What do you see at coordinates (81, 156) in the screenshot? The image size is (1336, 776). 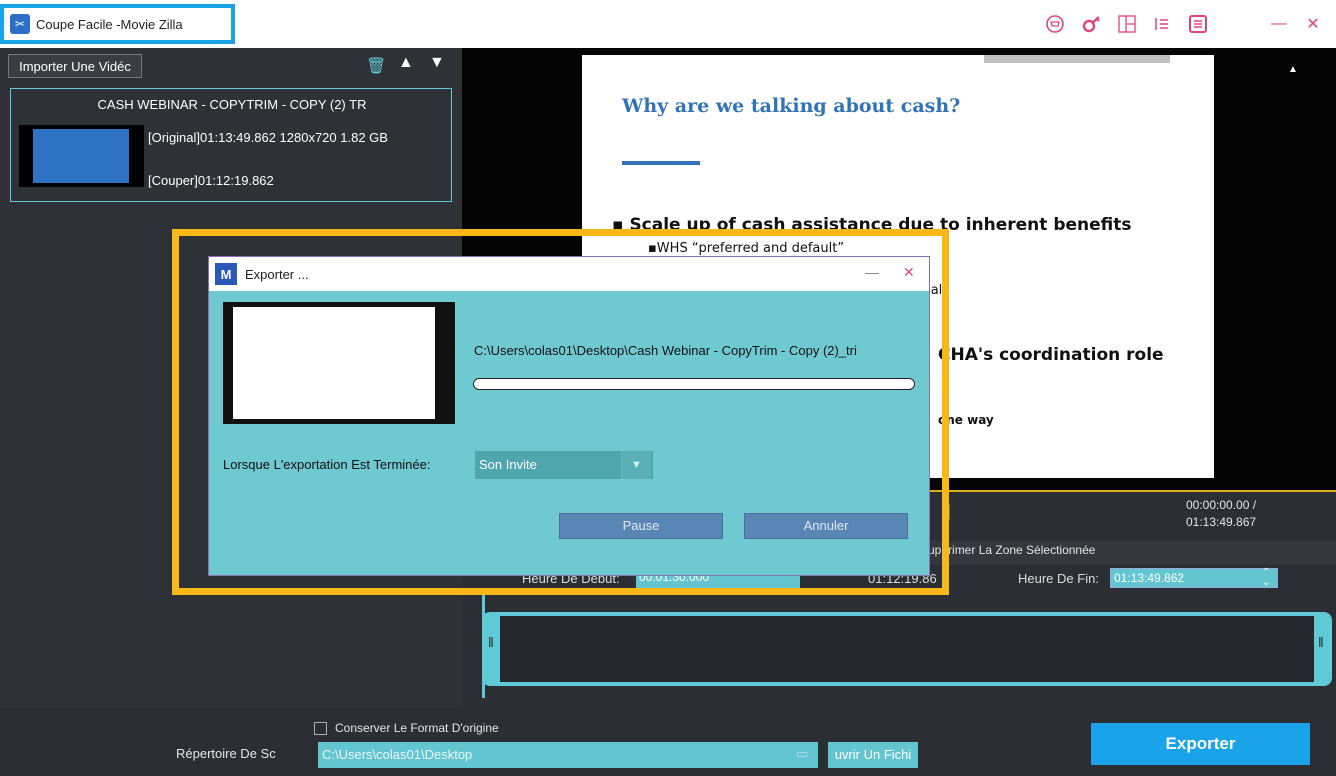 I see `video-thumbnail` at bounding box center [81, 156].